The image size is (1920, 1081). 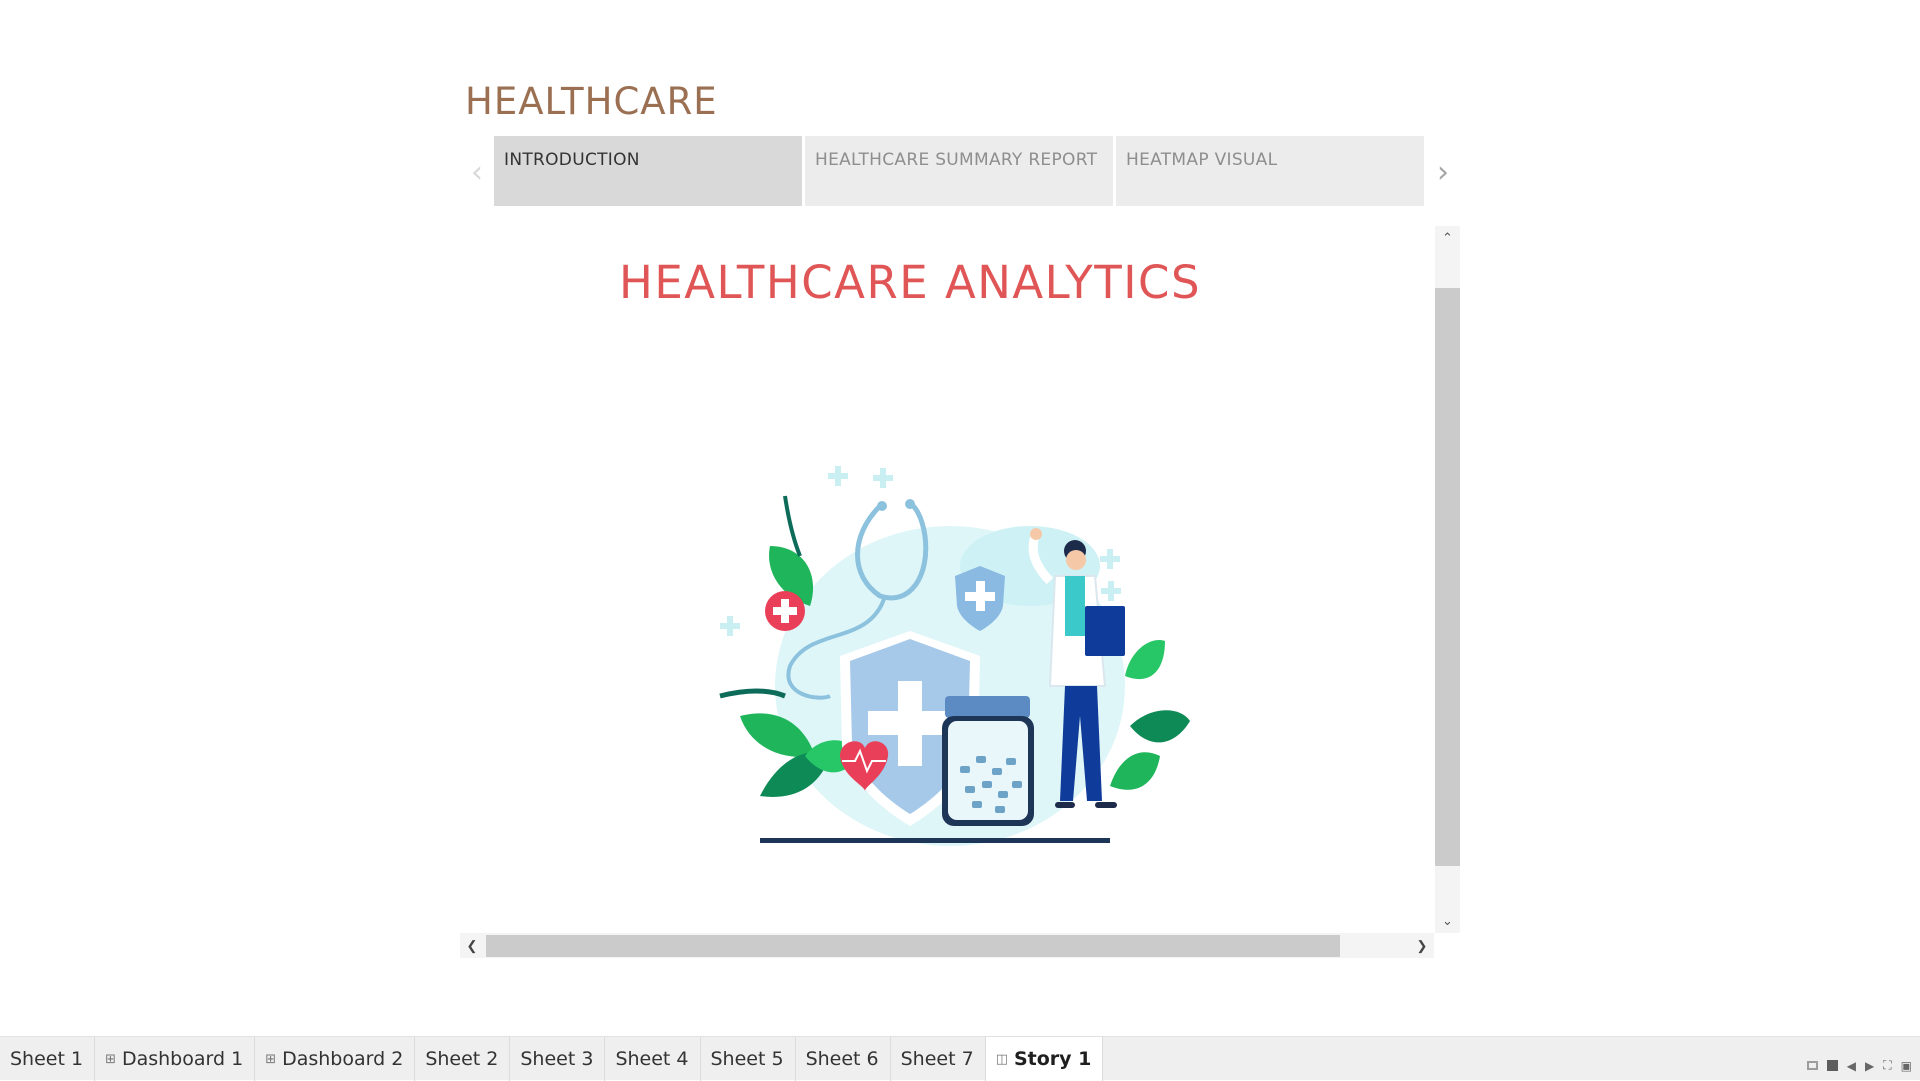 I want to click on tab-sheet-3: Sheet 3, so click(x=558, y=1059).